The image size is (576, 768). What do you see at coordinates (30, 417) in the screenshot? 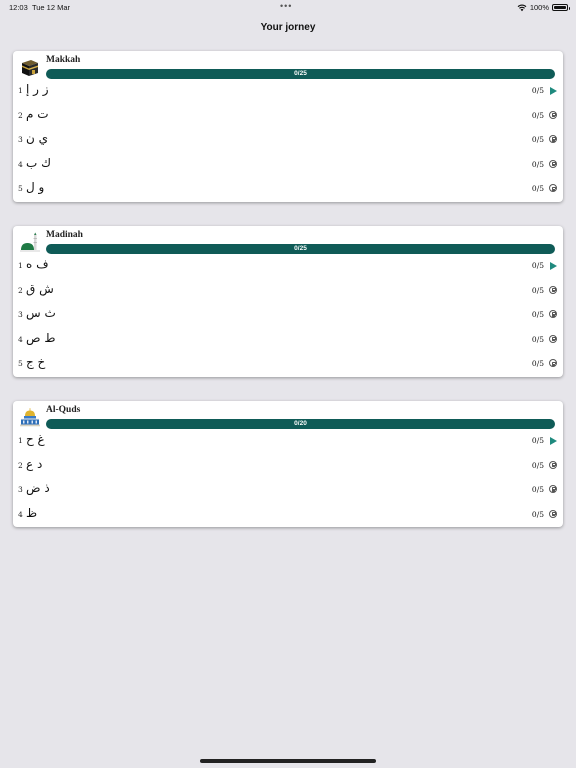
I see `dome-of-the-rock-icon` at bounding box center [30, 417].